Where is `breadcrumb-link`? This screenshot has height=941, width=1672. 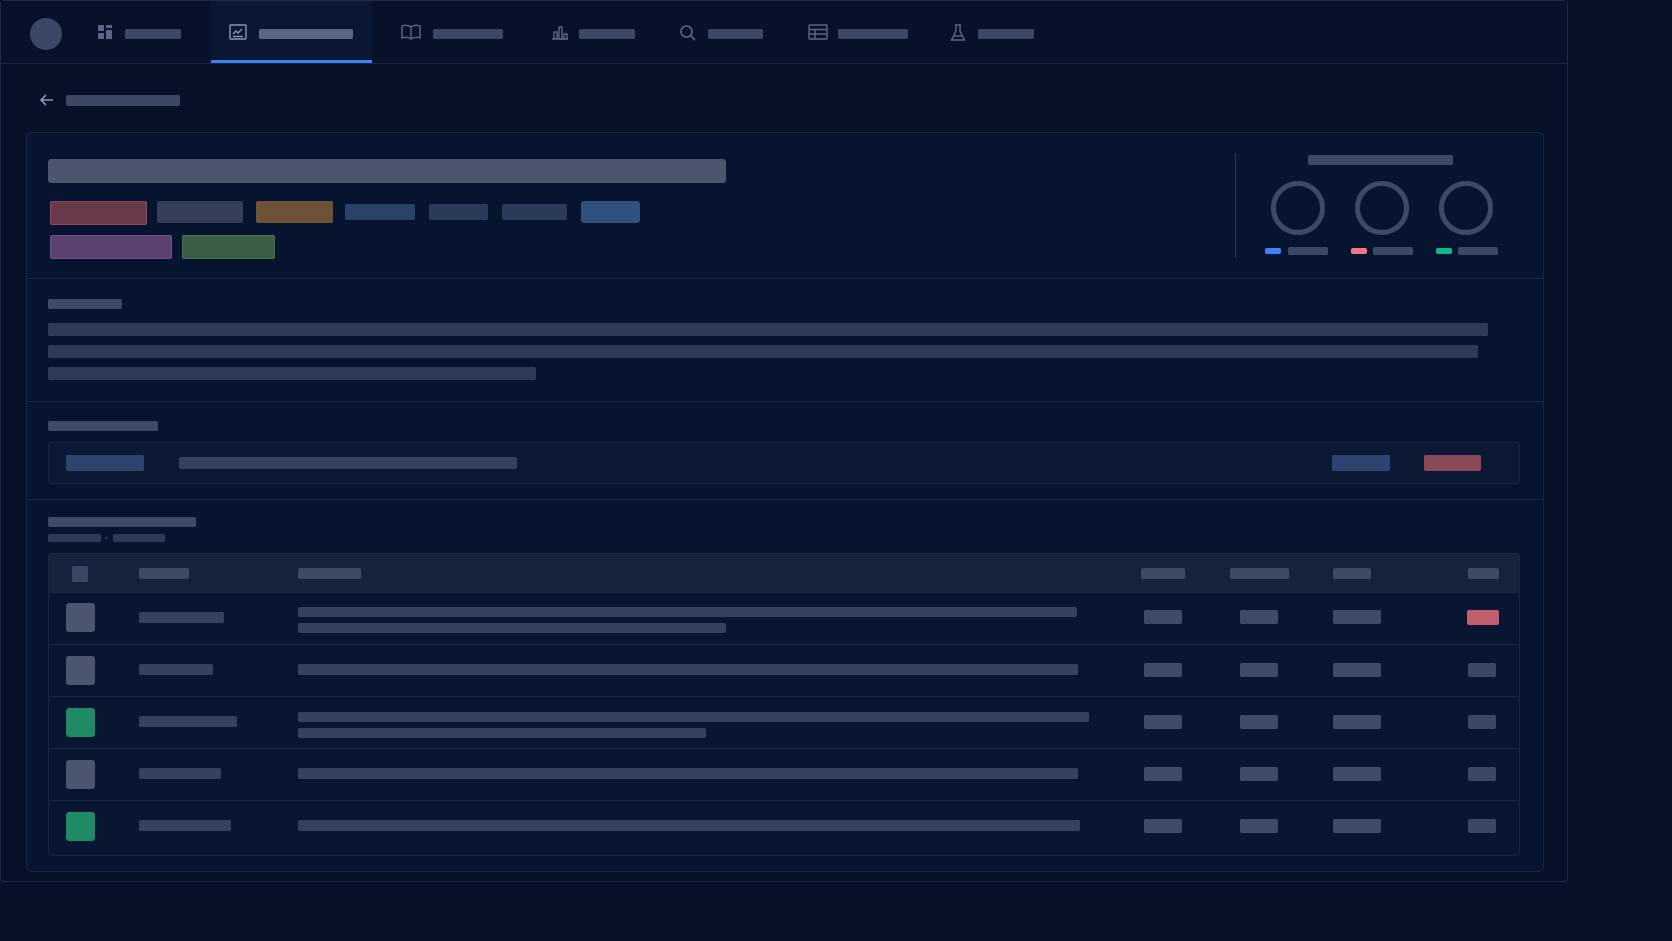 breadcrumb-link is located at coordinates (123, 100).